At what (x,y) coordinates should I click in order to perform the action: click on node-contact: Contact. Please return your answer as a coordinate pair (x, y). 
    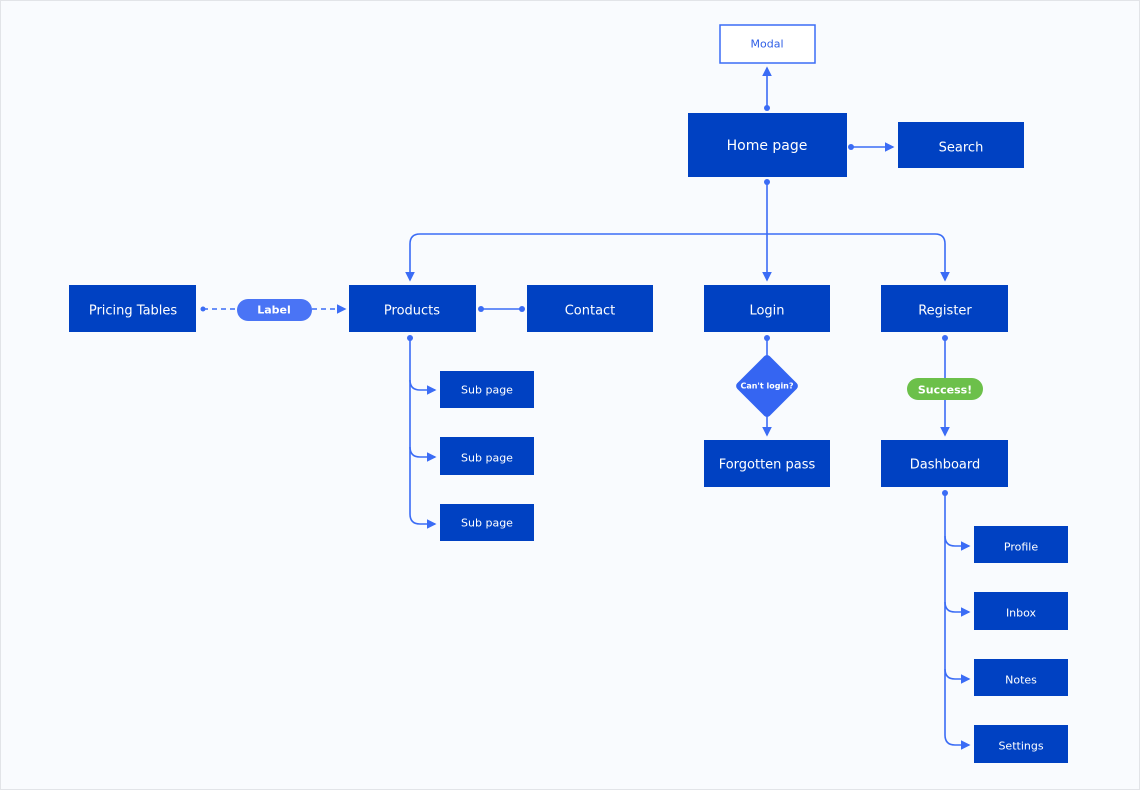
    Looking at the image, I should click on (590, 308).